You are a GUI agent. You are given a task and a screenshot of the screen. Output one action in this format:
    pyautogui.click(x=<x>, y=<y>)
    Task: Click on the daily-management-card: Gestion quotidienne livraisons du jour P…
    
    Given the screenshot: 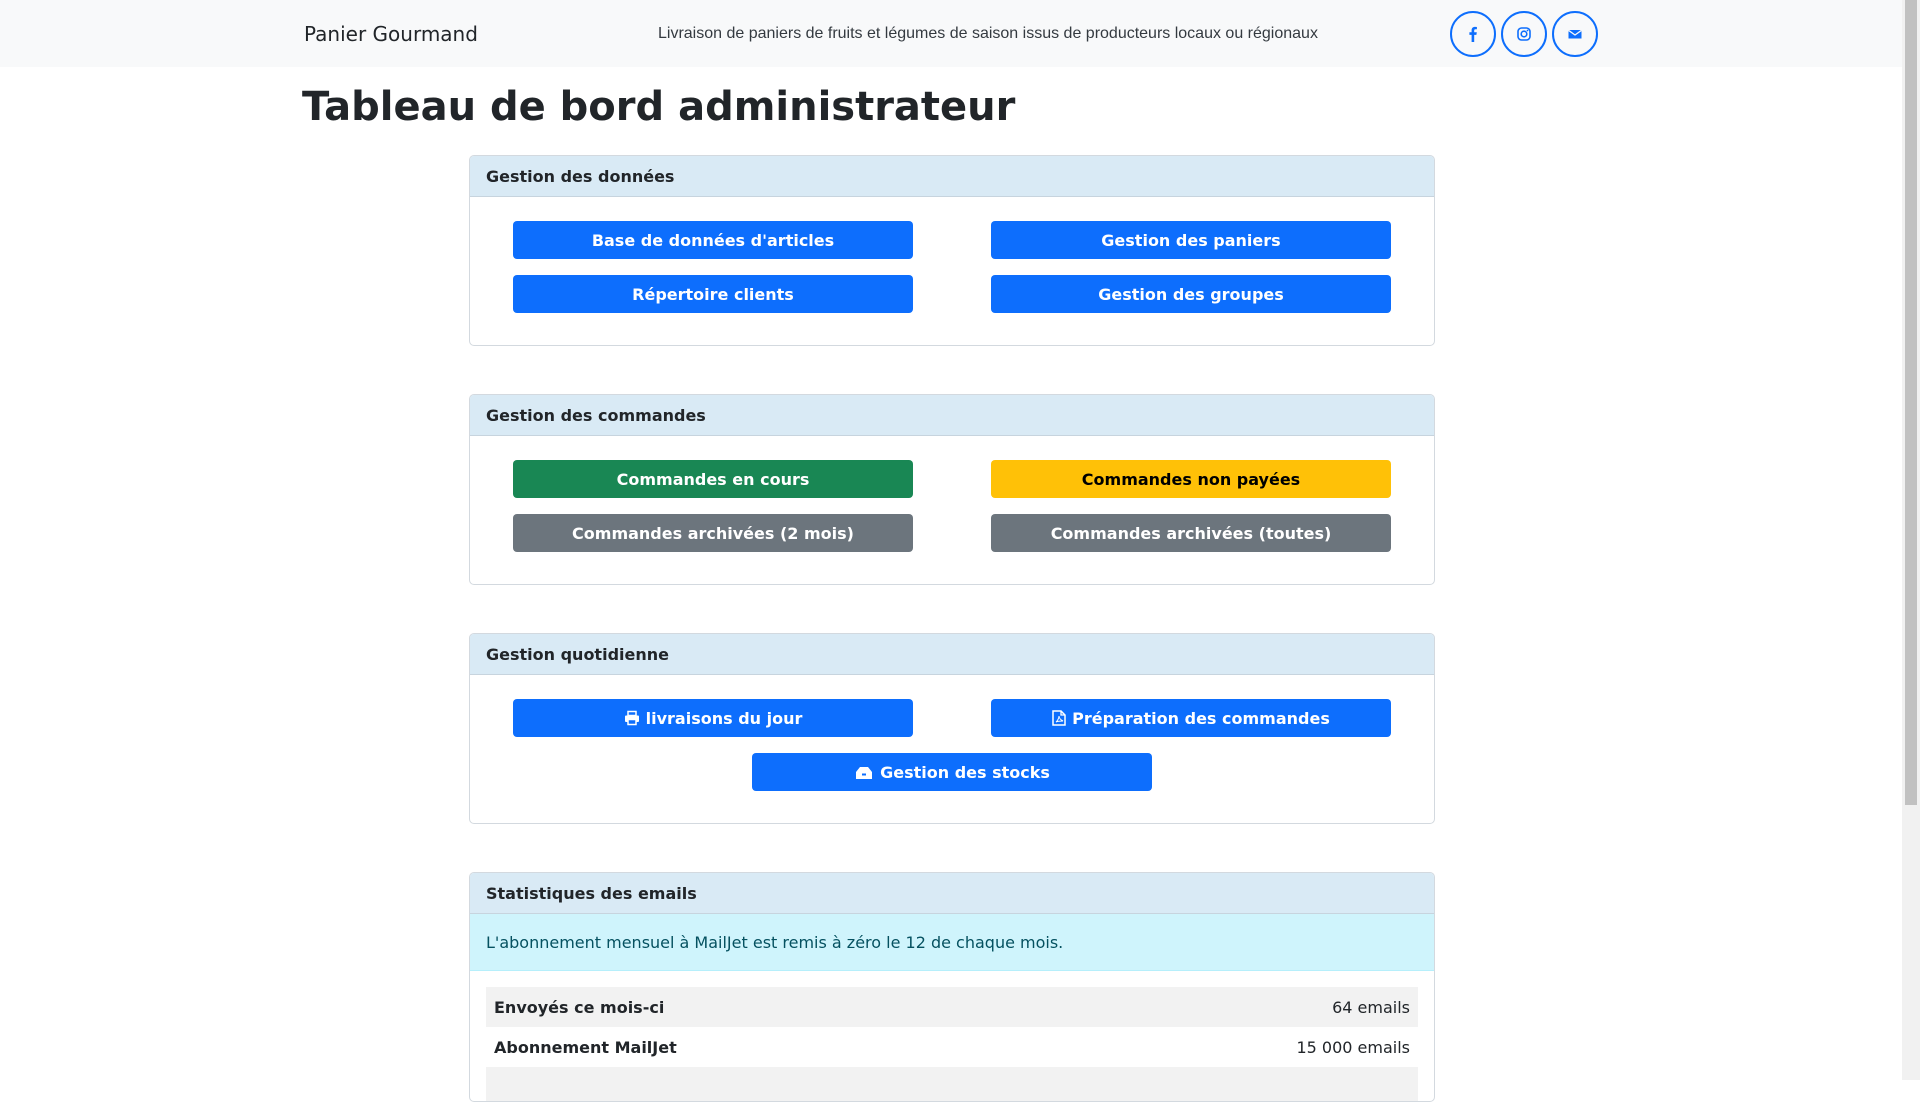 What is the action you would take?
    pyautogui.click(x=952, y=728)
    